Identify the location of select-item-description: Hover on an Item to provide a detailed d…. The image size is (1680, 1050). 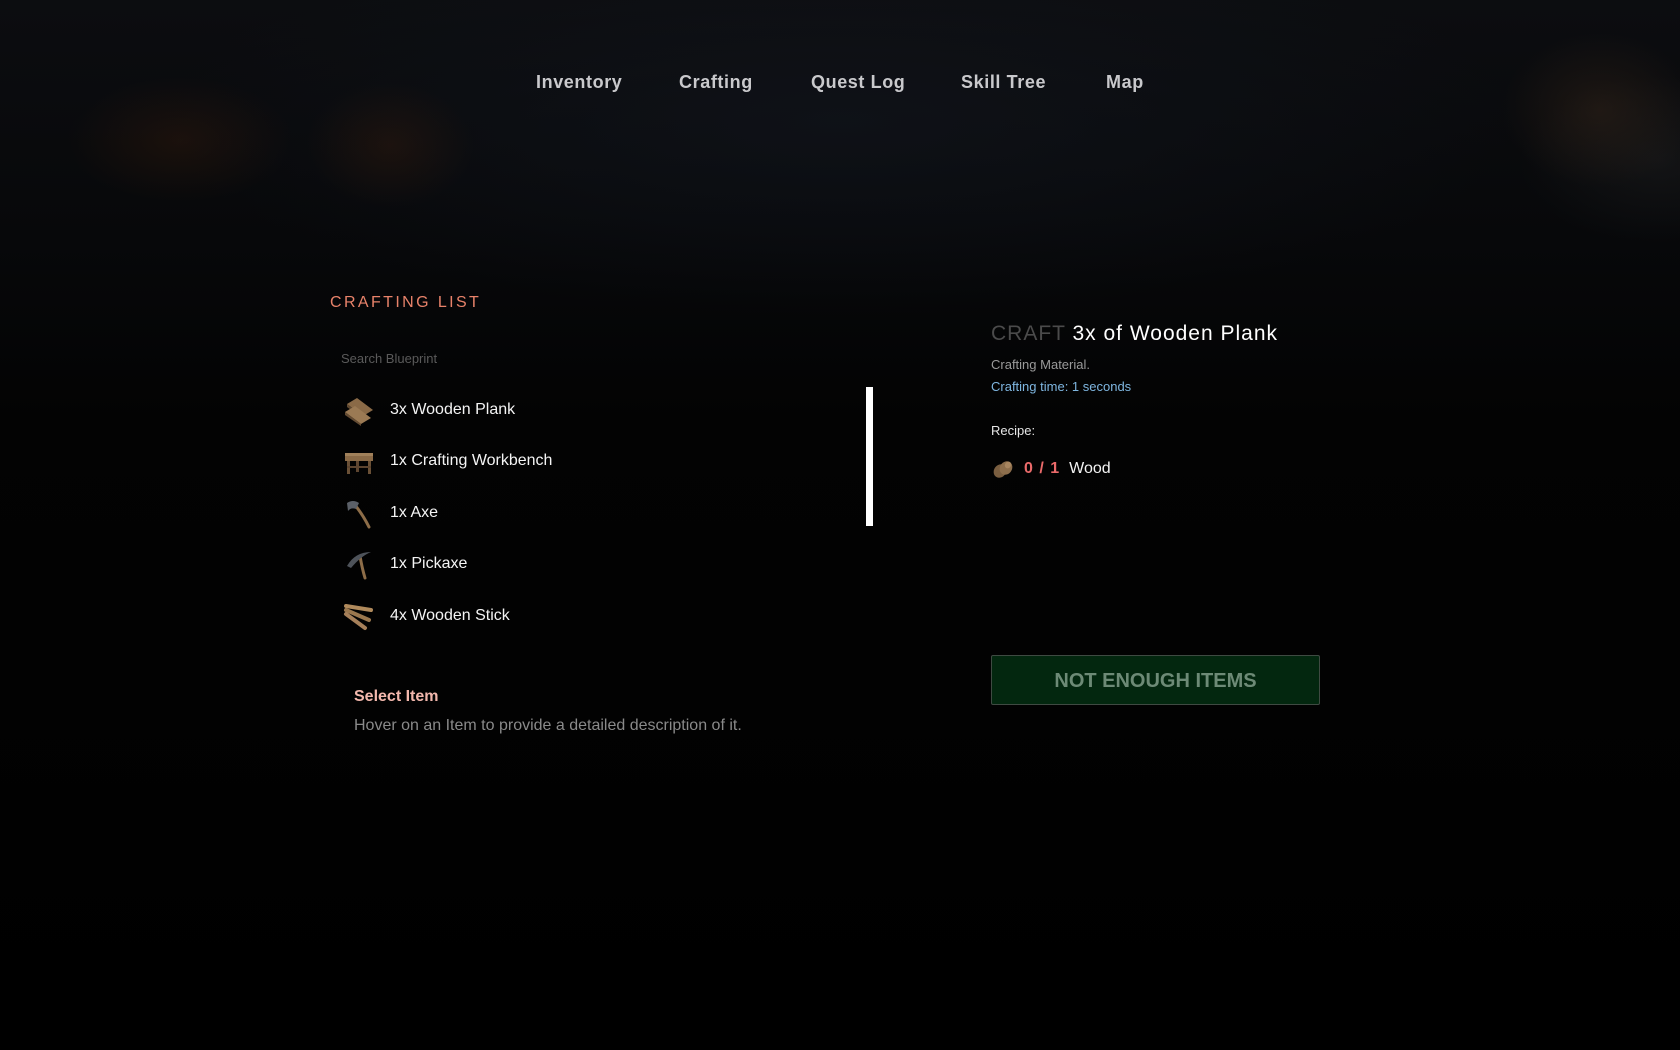
(548, 725).